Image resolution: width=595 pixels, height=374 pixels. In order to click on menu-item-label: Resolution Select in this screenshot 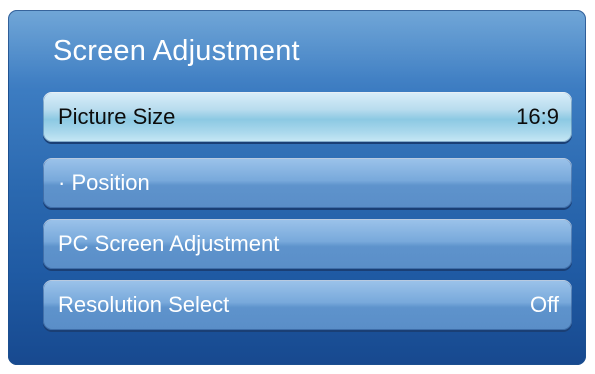, I will do `click(144, 304)`.